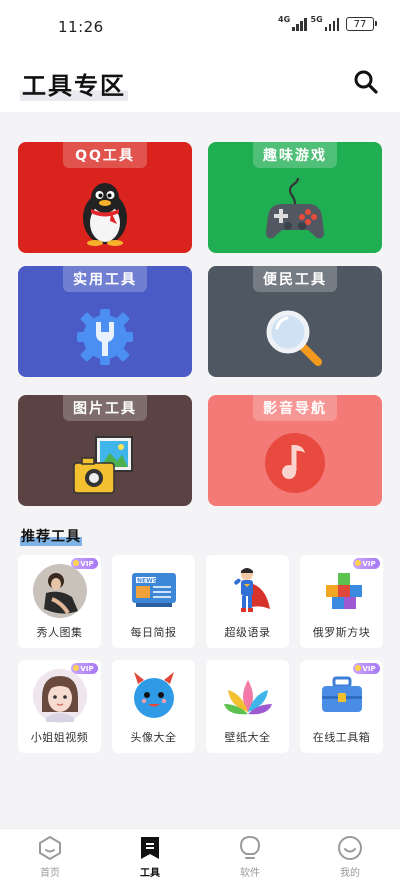 The image size is (400, 888). What do you see at coordinates (247, 632) in the screenshot?
I see `tool-name: 超级语录` at bounding box center [247, 632].